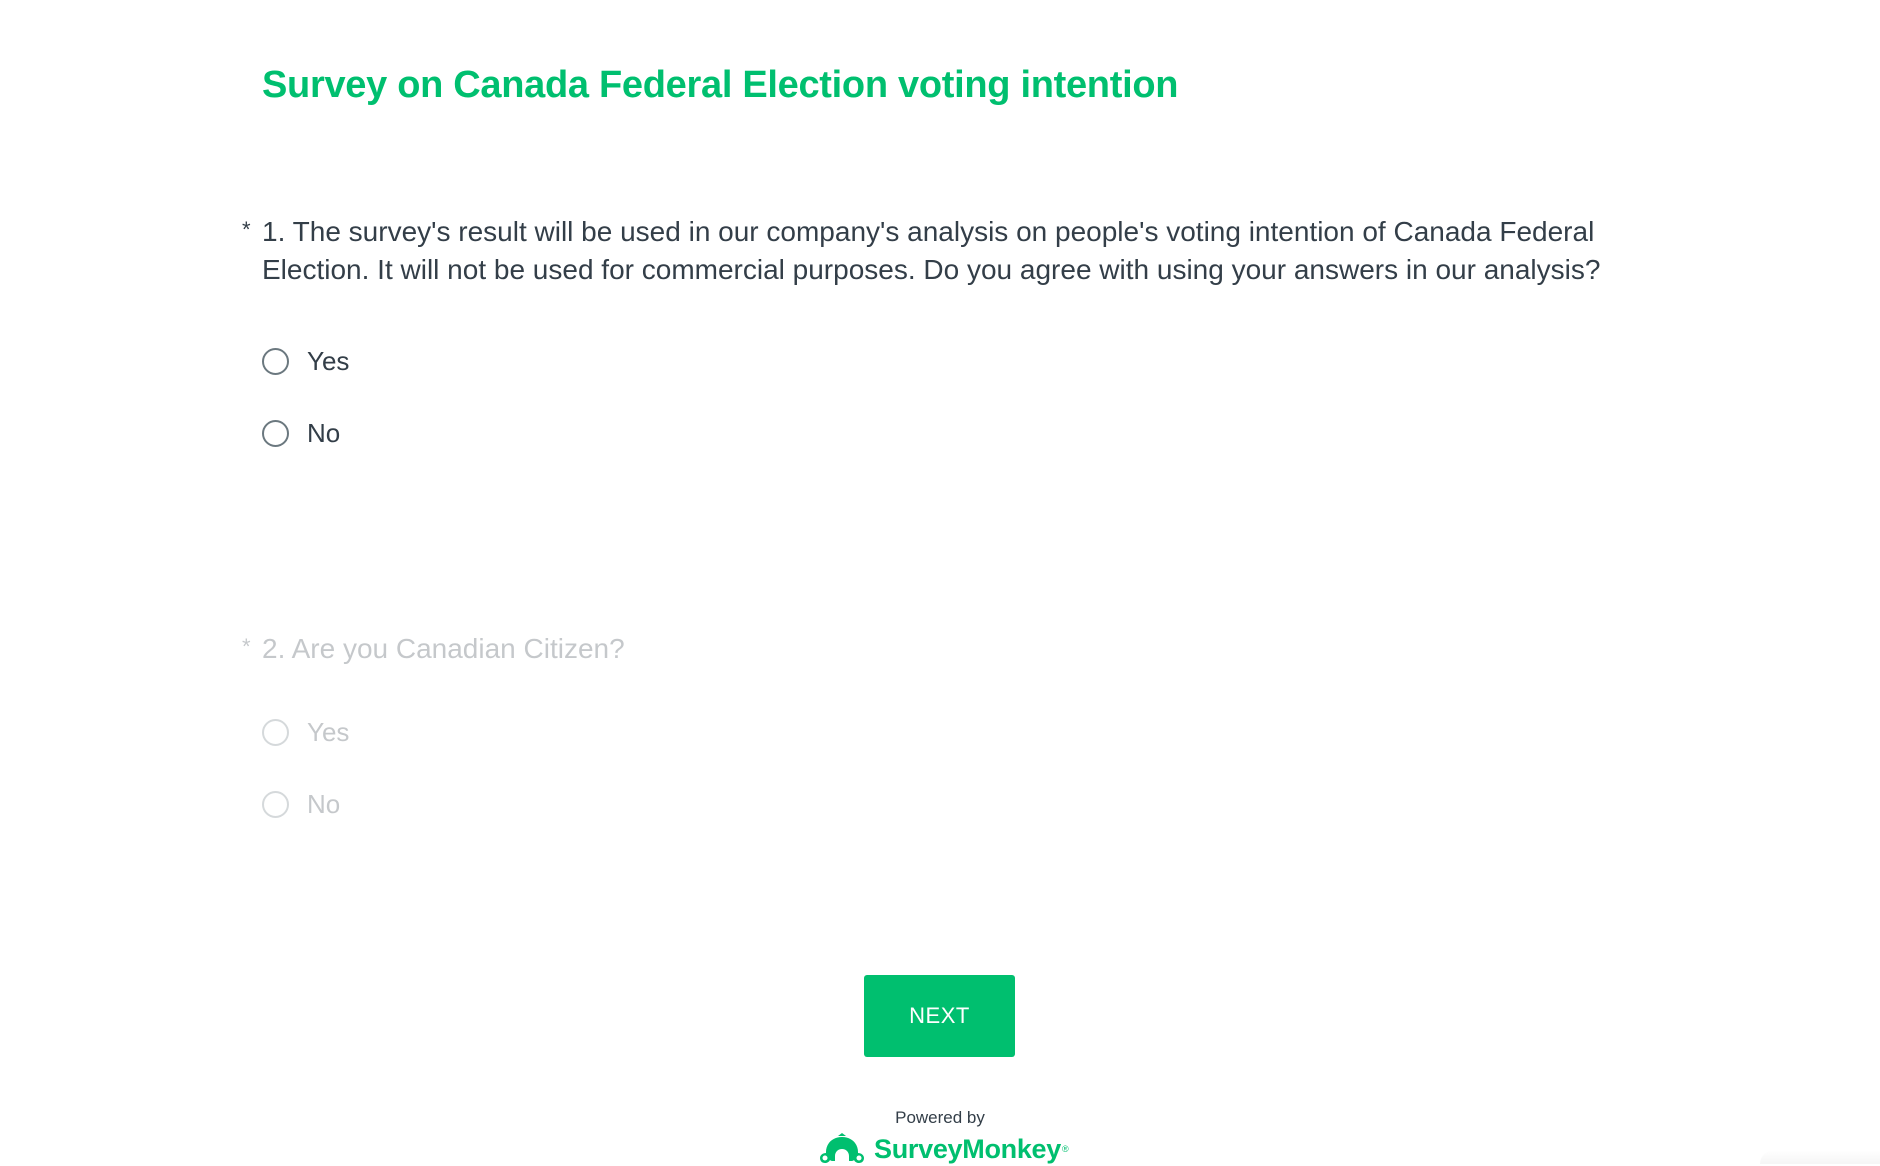 This screenshot has height=1166, width=1880. What do you see at coordinates (1820, 1157) in the screenshot?
I see `corner-shadow` at bounding box center [1820, 1157].